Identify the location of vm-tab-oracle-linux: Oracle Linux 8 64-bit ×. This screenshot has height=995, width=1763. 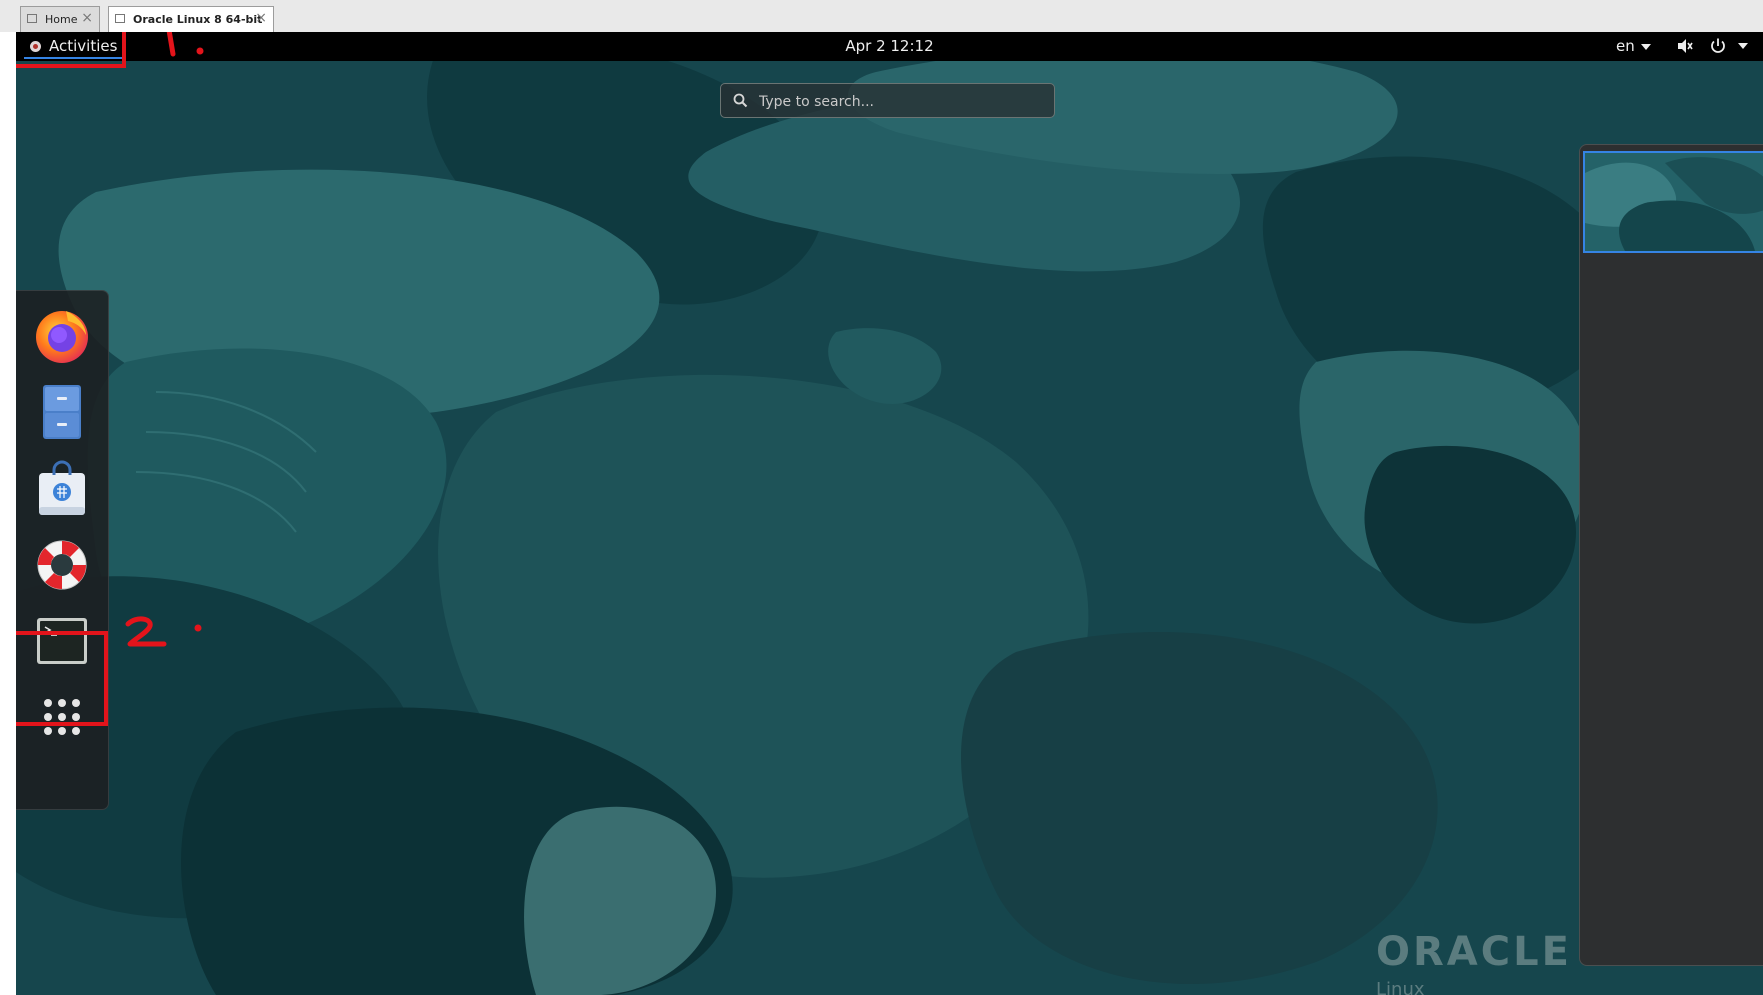
(191, 19).